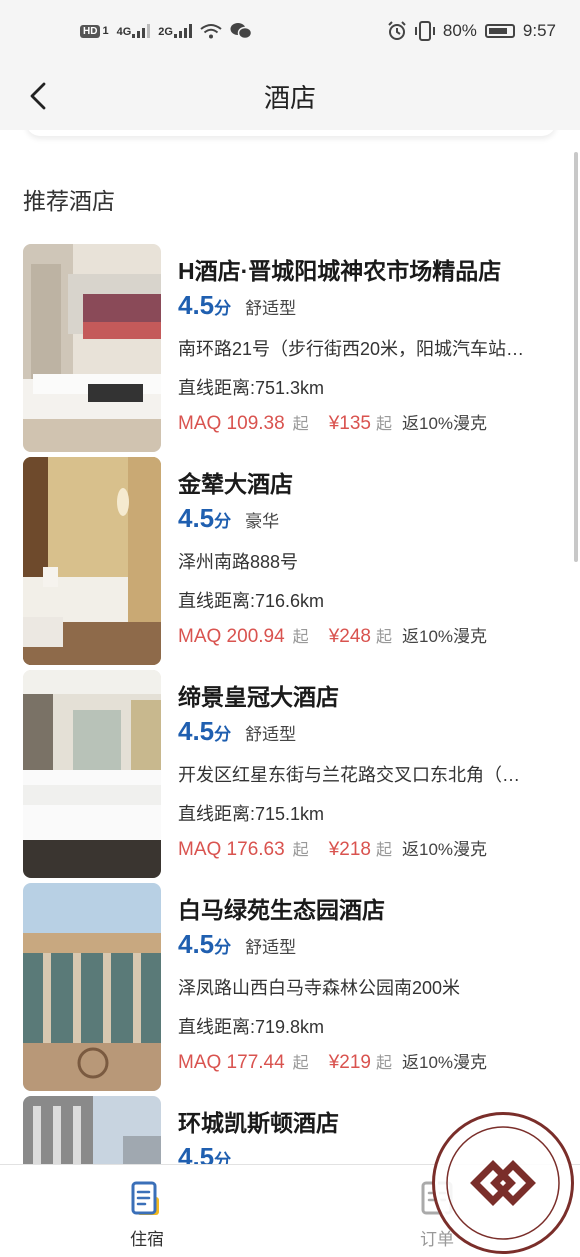  What do you see at coordinates (349, 849) in the screenshot?
I see `cny-price: ¥218` at bounding box center [349, 849].